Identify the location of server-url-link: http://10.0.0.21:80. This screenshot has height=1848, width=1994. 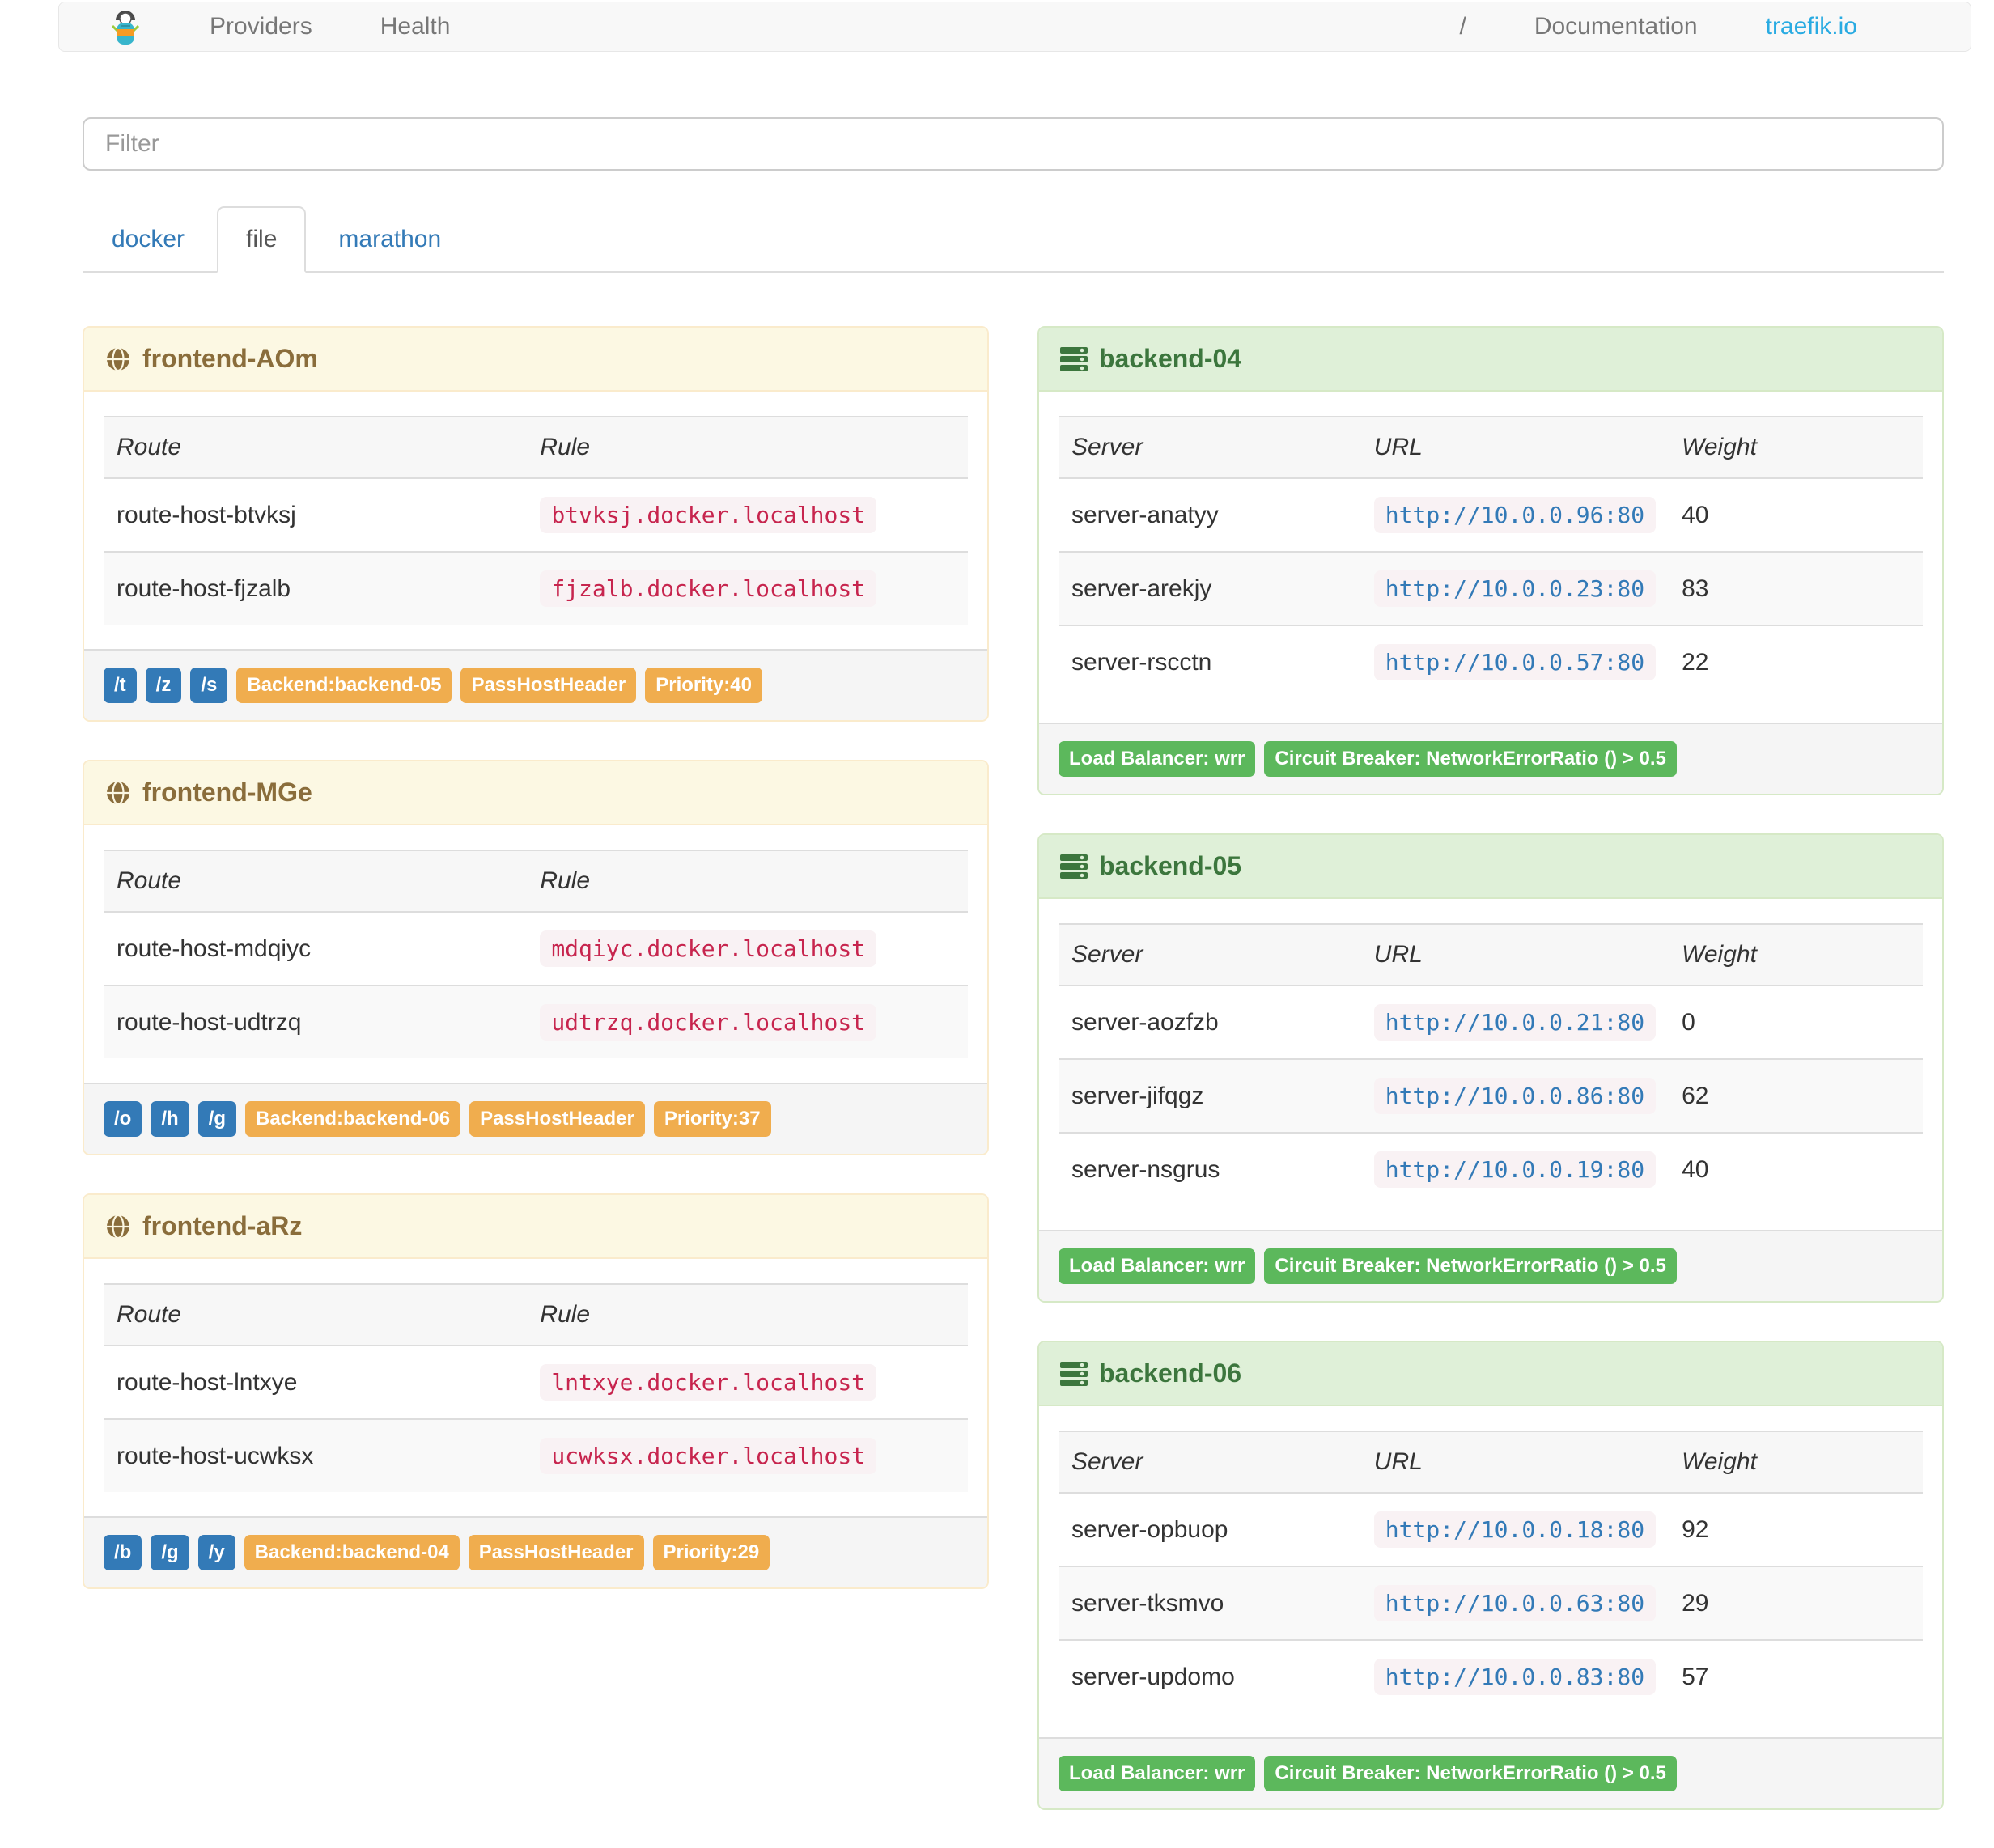
(1515, 1022).